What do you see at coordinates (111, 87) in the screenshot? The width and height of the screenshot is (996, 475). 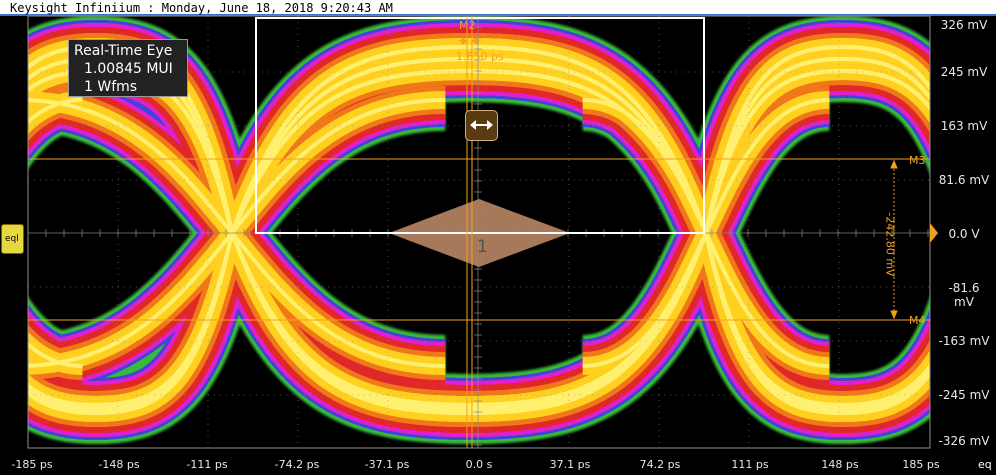 I see `info-wfms: 1 Wfms` at bounding box center [111, 87].